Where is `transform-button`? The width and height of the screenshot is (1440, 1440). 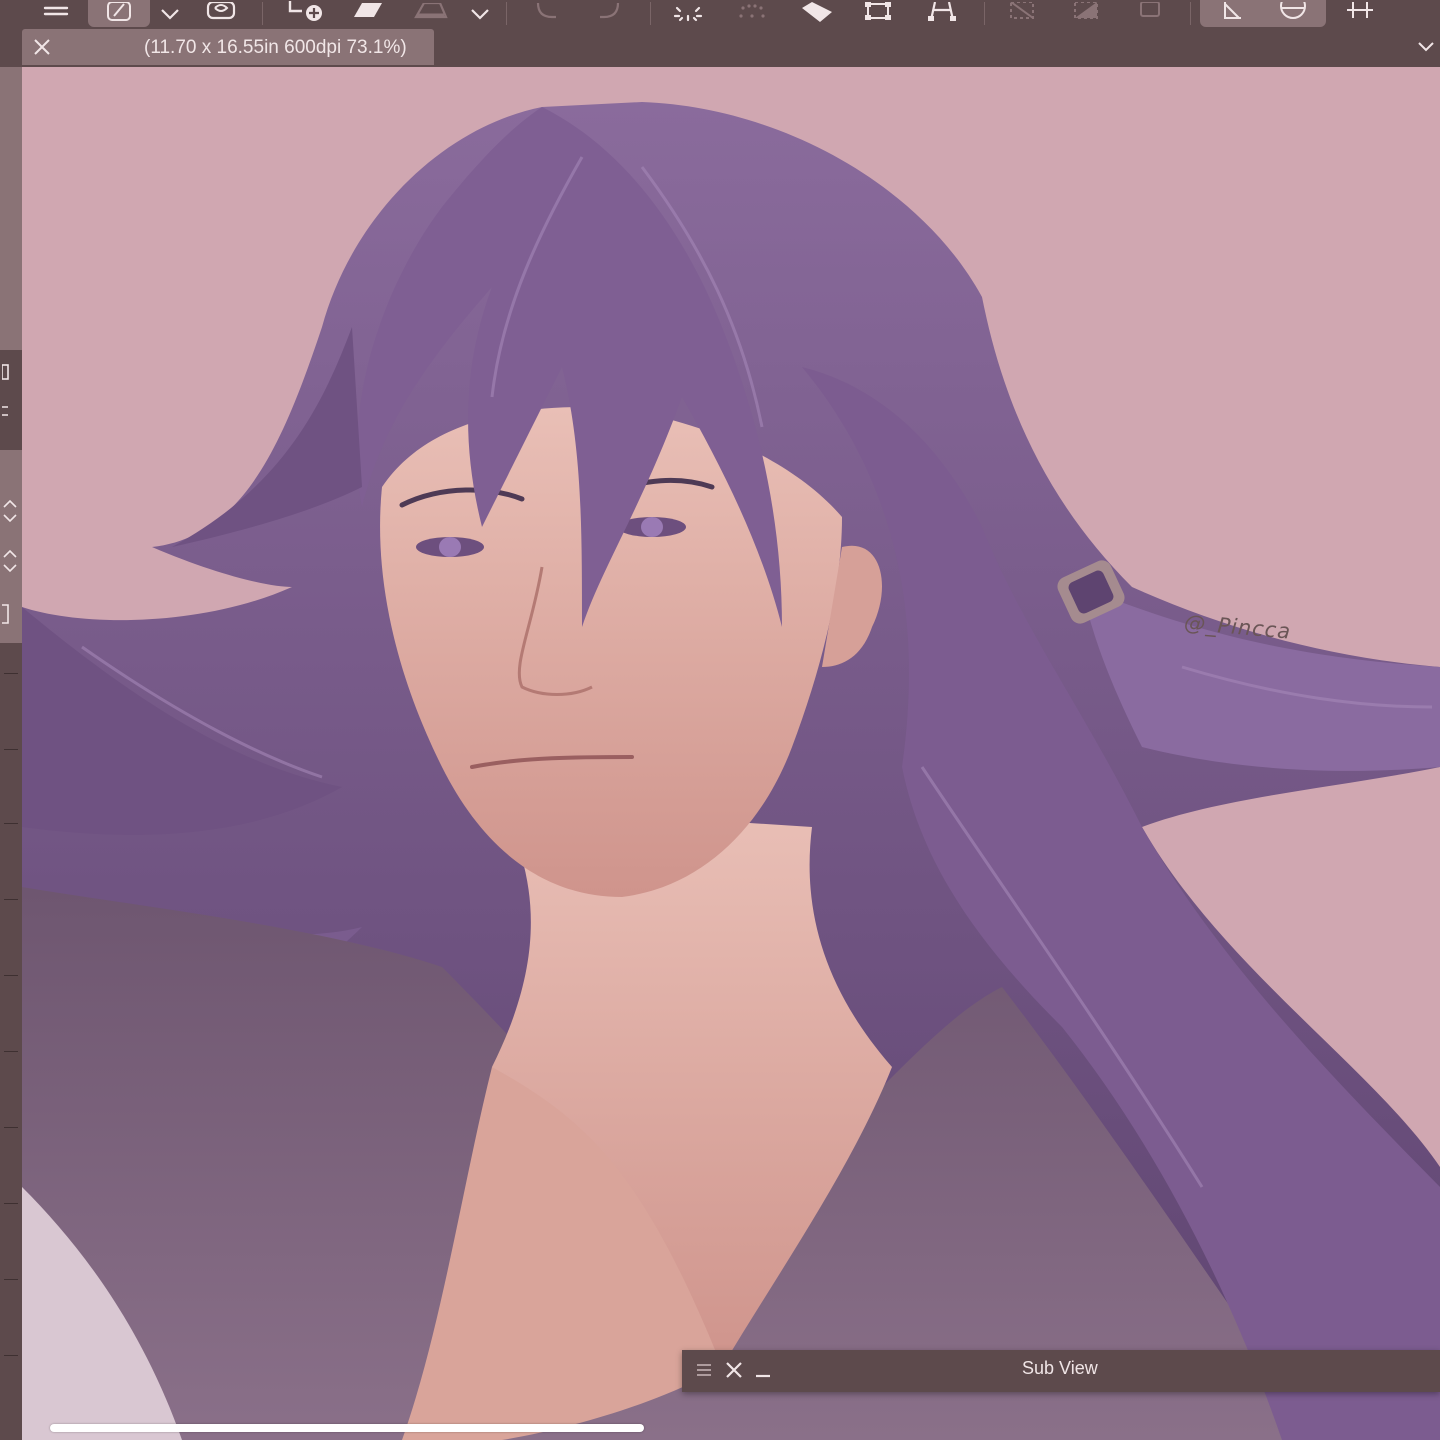
transform-button is located at coordinates (878, 13).